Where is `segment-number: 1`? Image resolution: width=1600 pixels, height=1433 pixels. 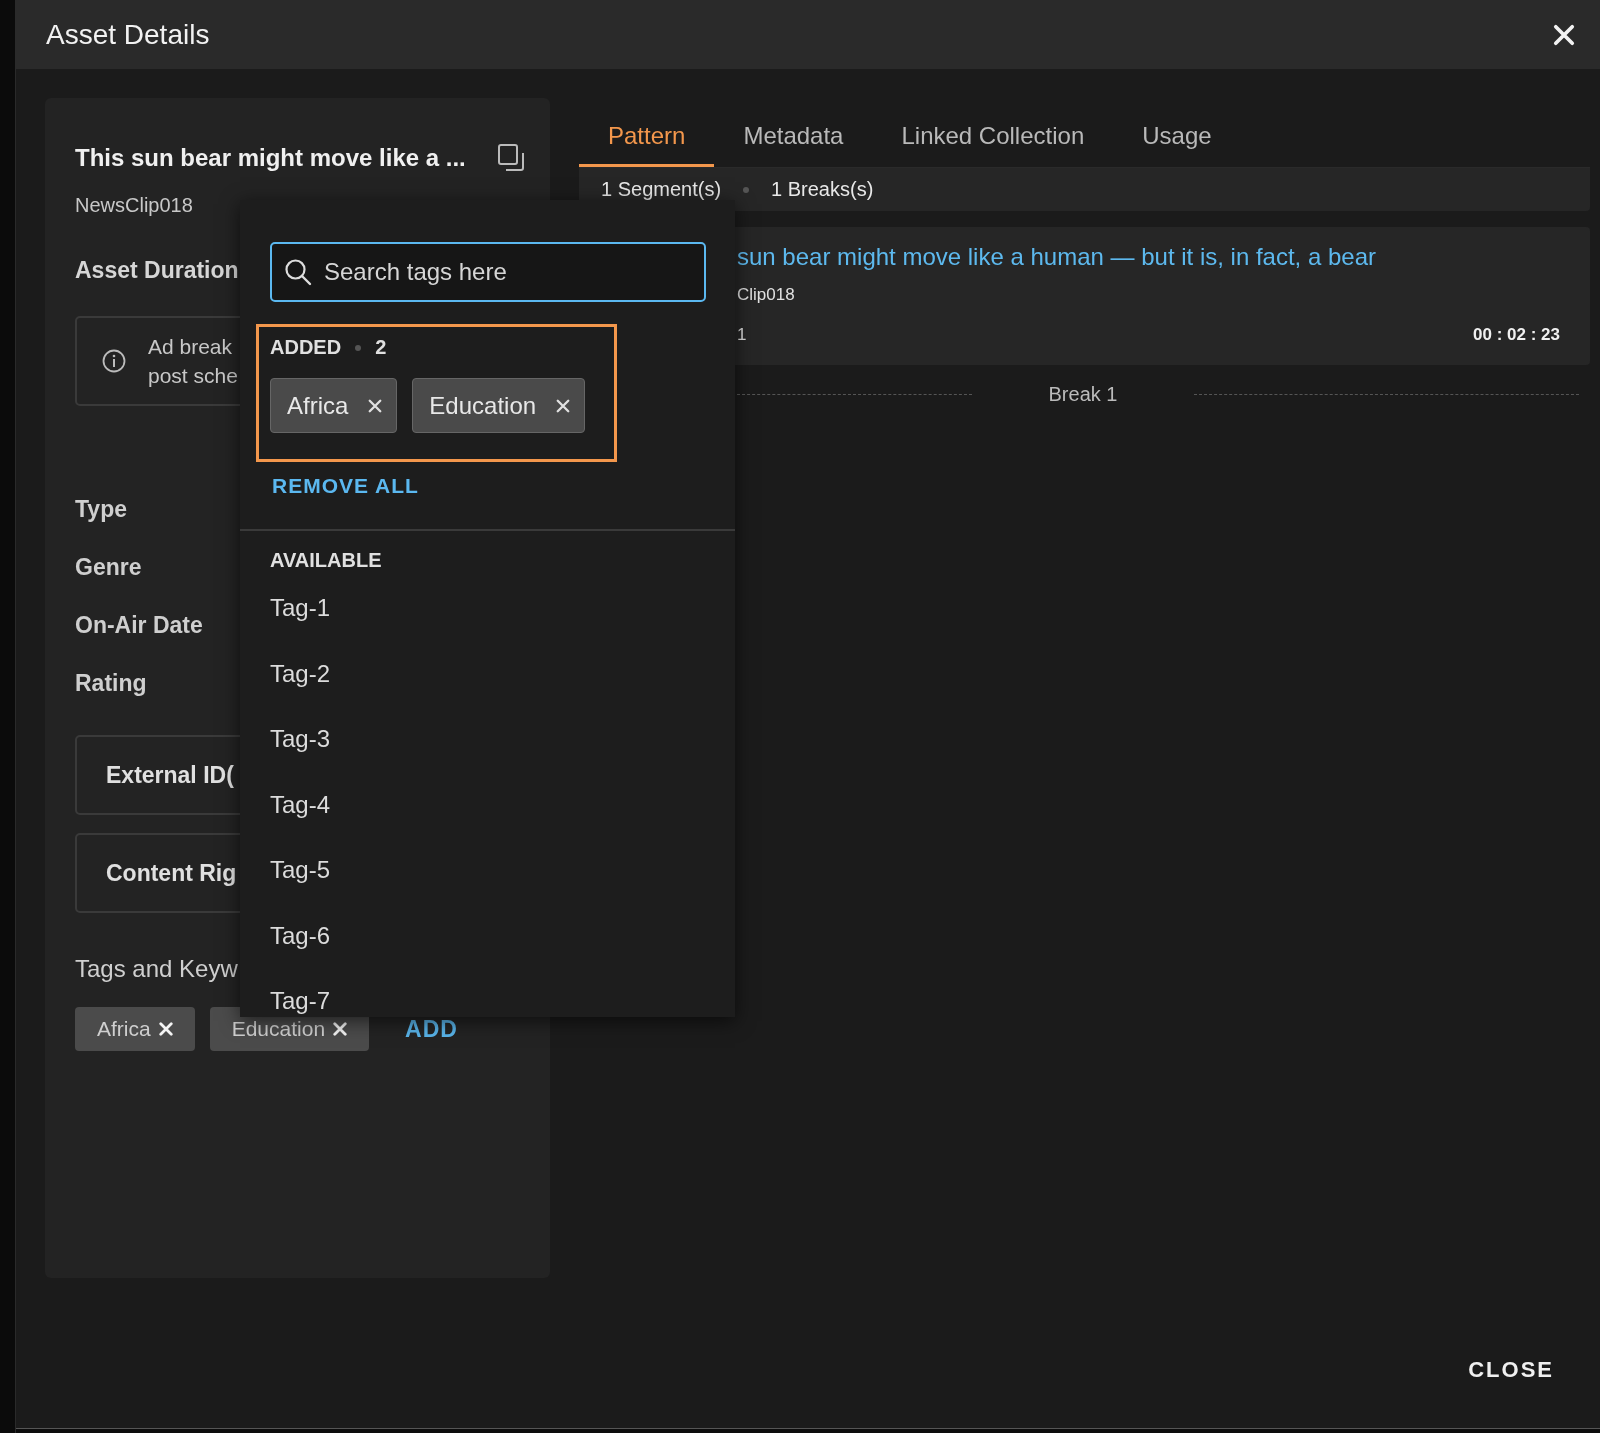
segment-number: 1 is located at coordinates (742, 335).